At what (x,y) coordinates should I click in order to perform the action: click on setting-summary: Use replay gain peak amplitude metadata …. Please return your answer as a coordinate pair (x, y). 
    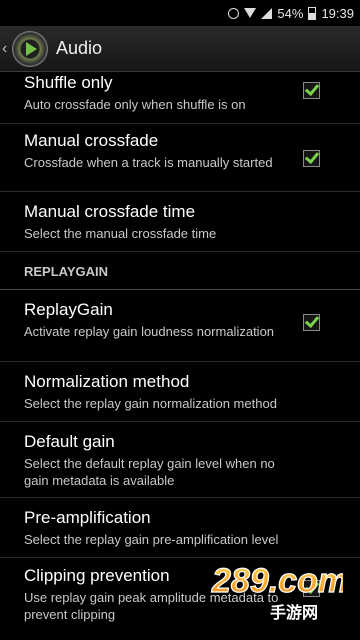
    Looking at the image, I should click on (151, 606).